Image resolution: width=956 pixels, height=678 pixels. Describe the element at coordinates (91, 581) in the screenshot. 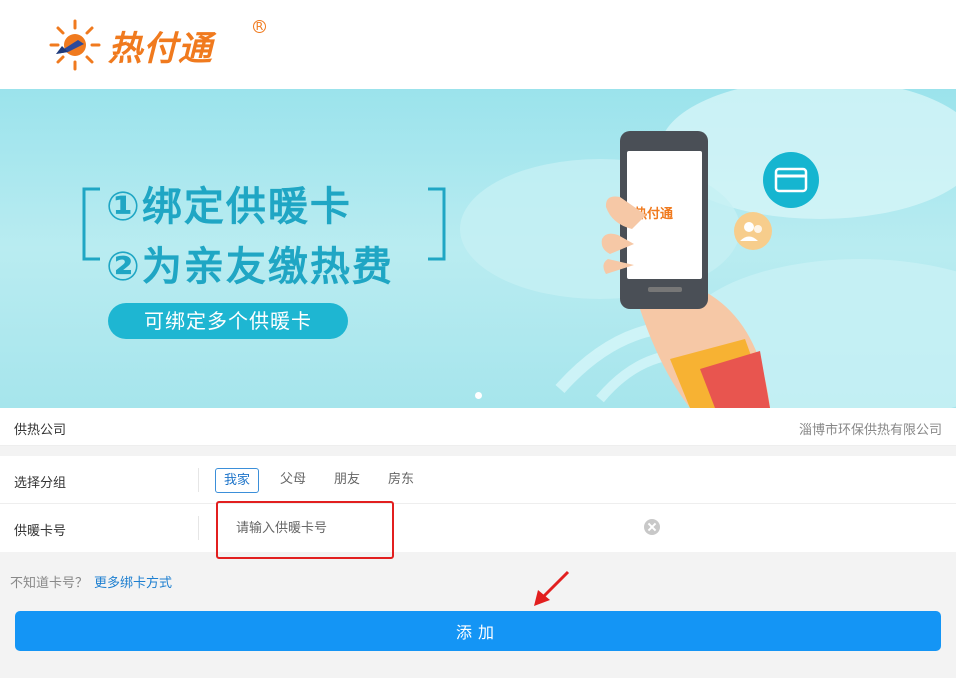

I see `hint-row: 不知道卡号？ 更多绑卡方式` at that location.